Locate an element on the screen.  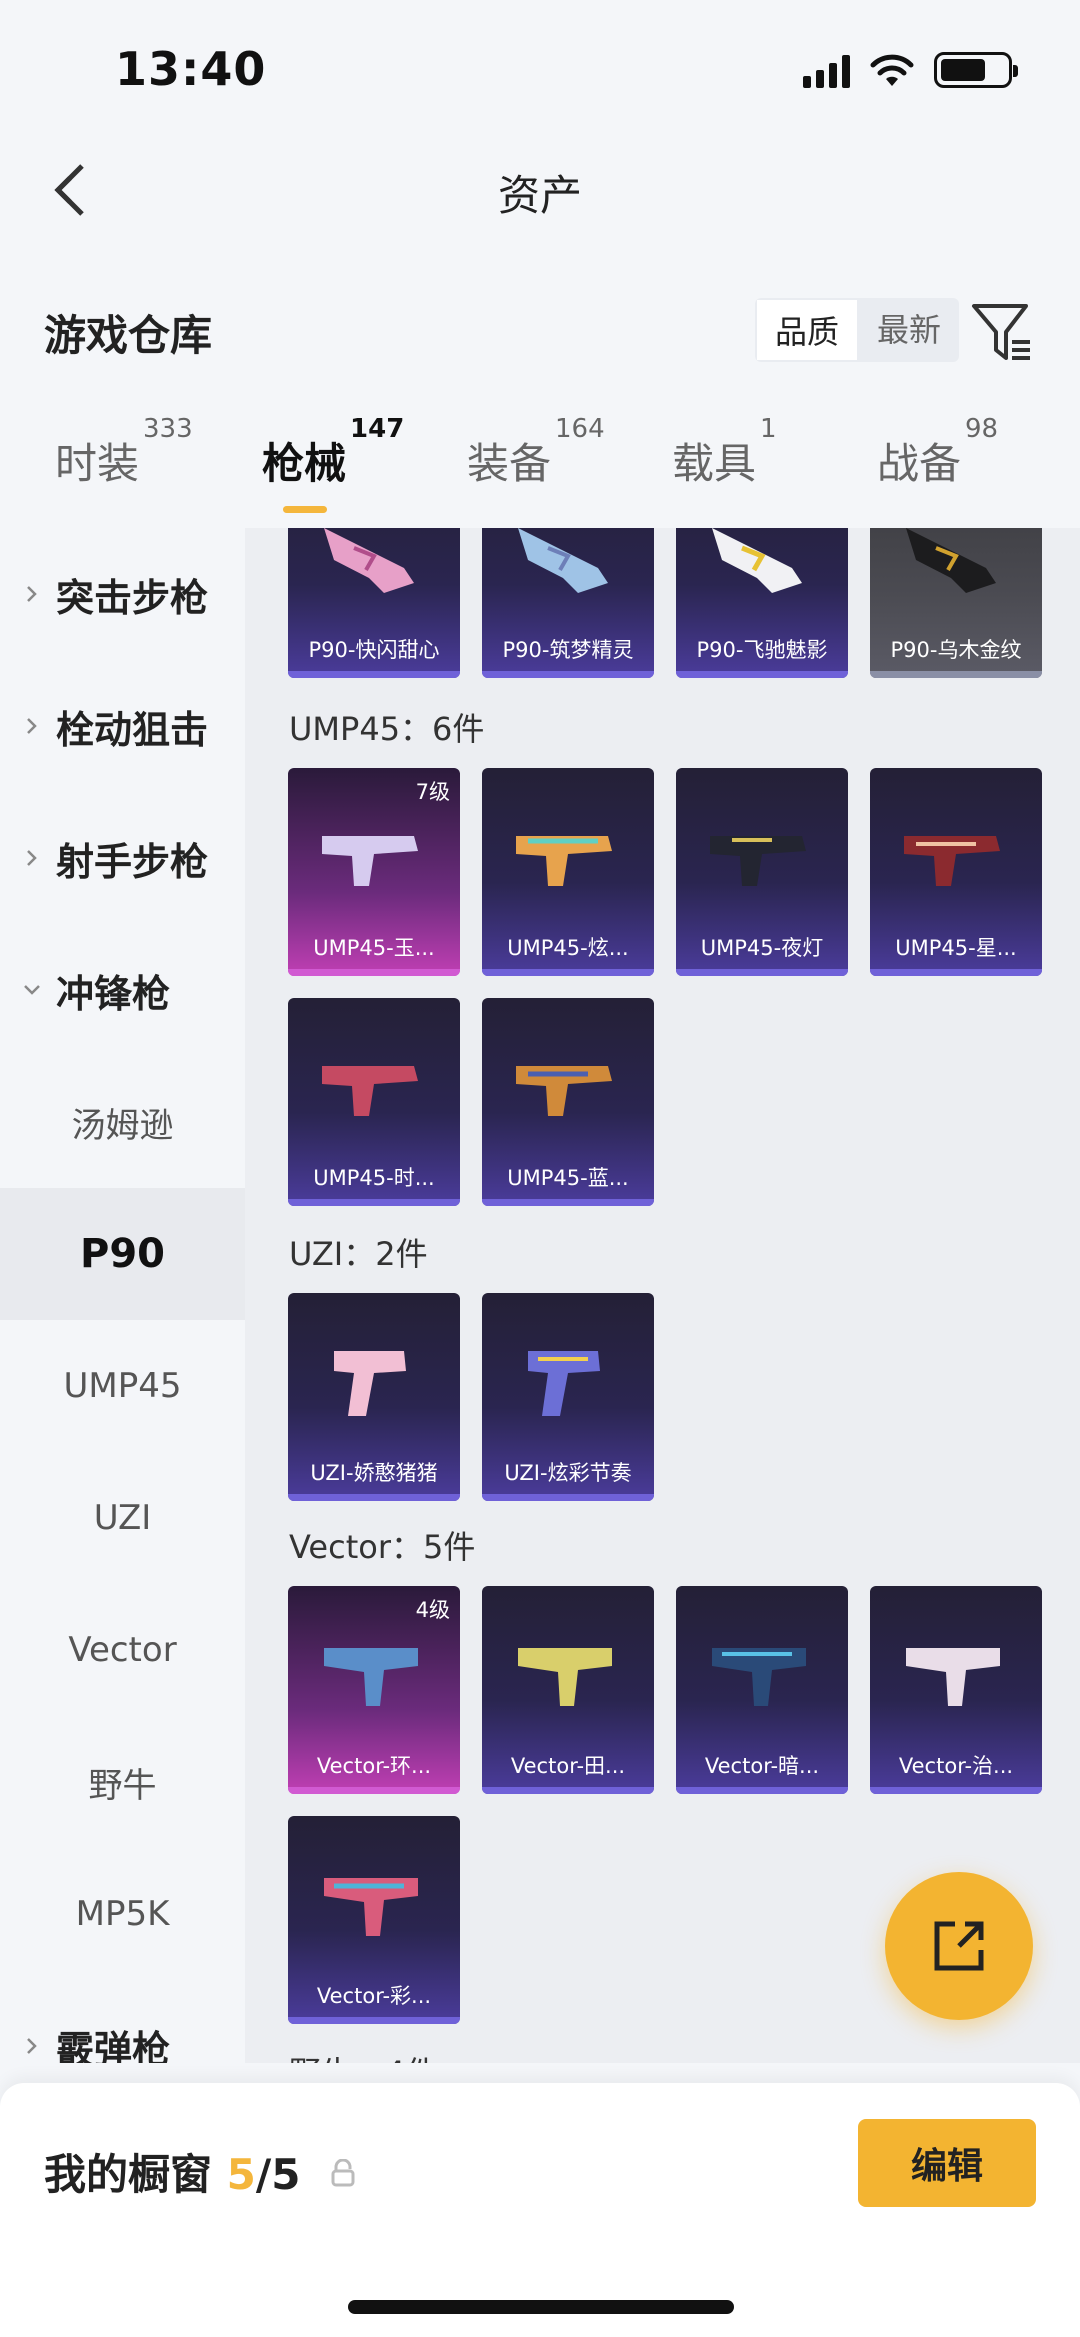
tab-count: 164 is located at coordinates (580, 429).